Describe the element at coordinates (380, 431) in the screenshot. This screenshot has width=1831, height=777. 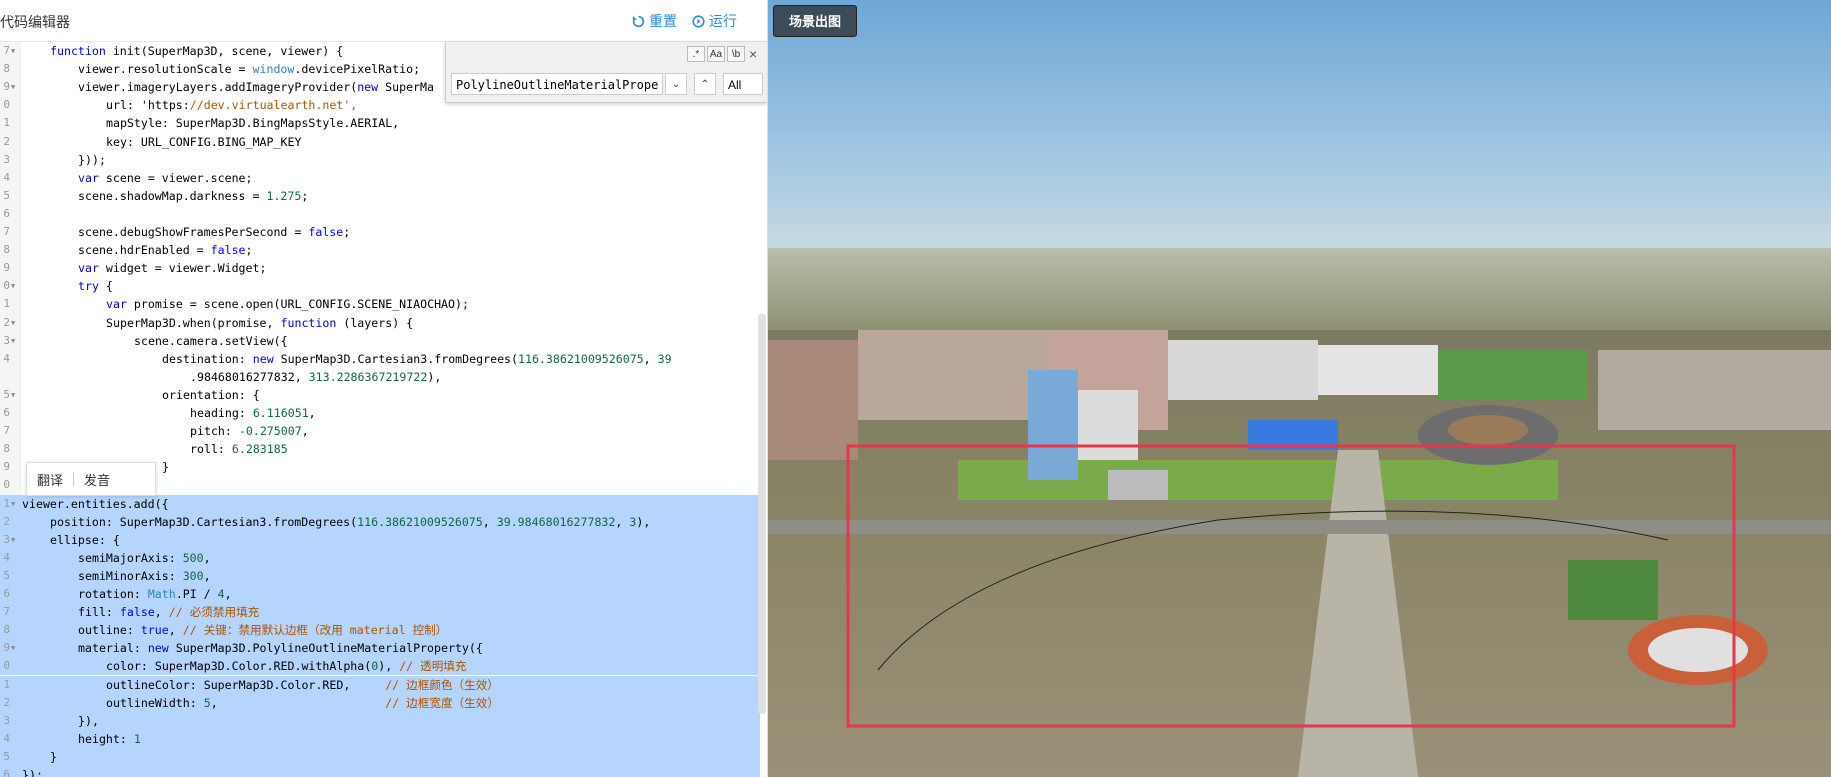
I see `code-line: 7 pitch: -0.275007,` at that location.